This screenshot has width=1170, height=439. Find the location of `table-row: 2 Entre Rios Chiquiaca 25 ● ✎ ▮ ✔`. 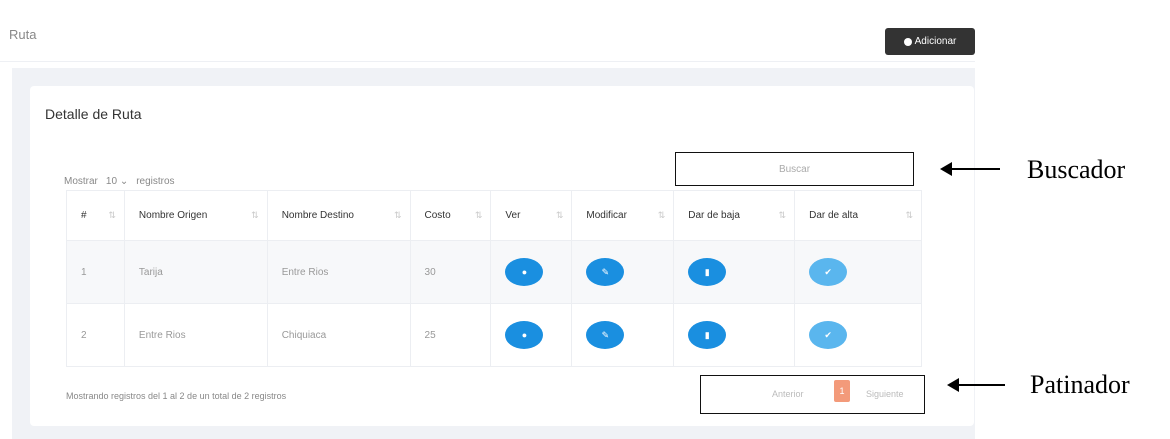

table-row: 2 Entre Rios Chiquiaca 25 ● ✎ ▮ ✔ is located at coordinates (494, 335).